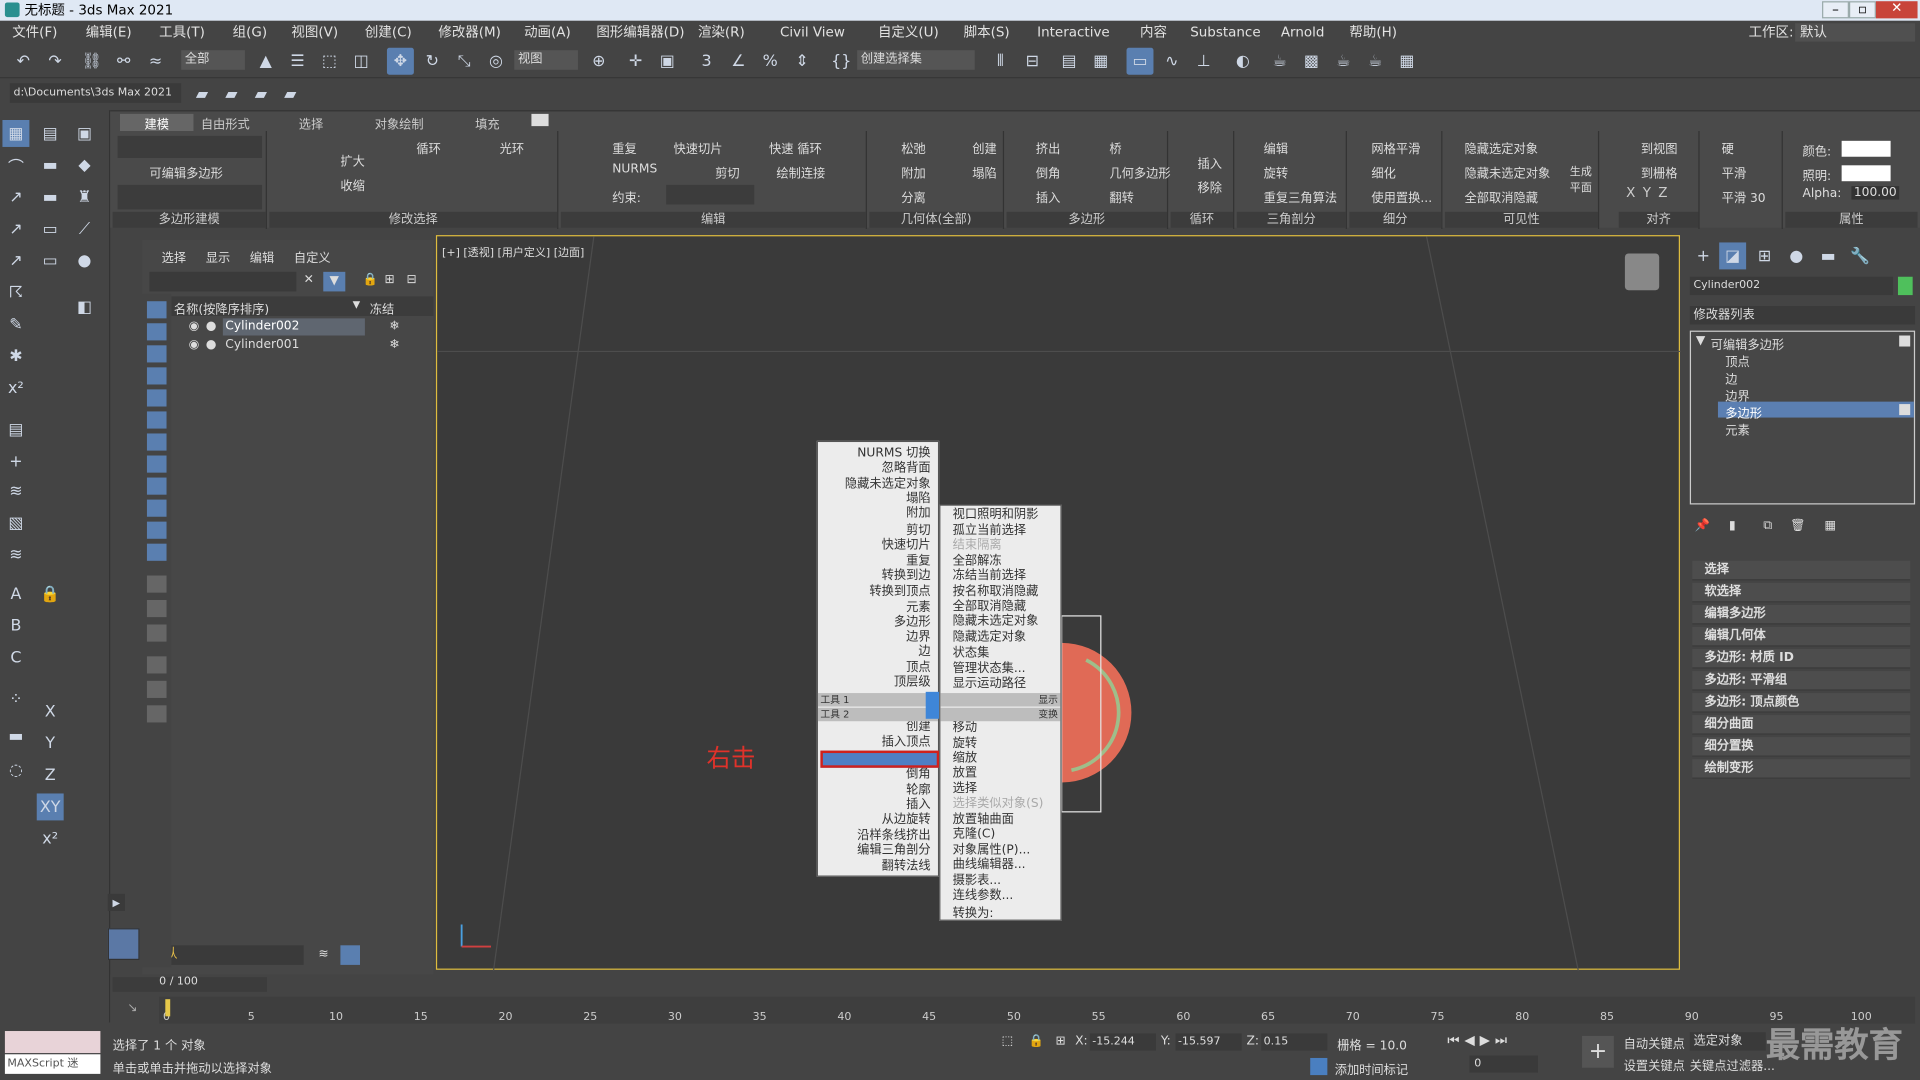 Image resolution: width=1920 pixels, height=1080 pixels. Describe the element at coordinates (1659, 172) in the screenshot. I see `to-grid-button: 到栅格` at that location.